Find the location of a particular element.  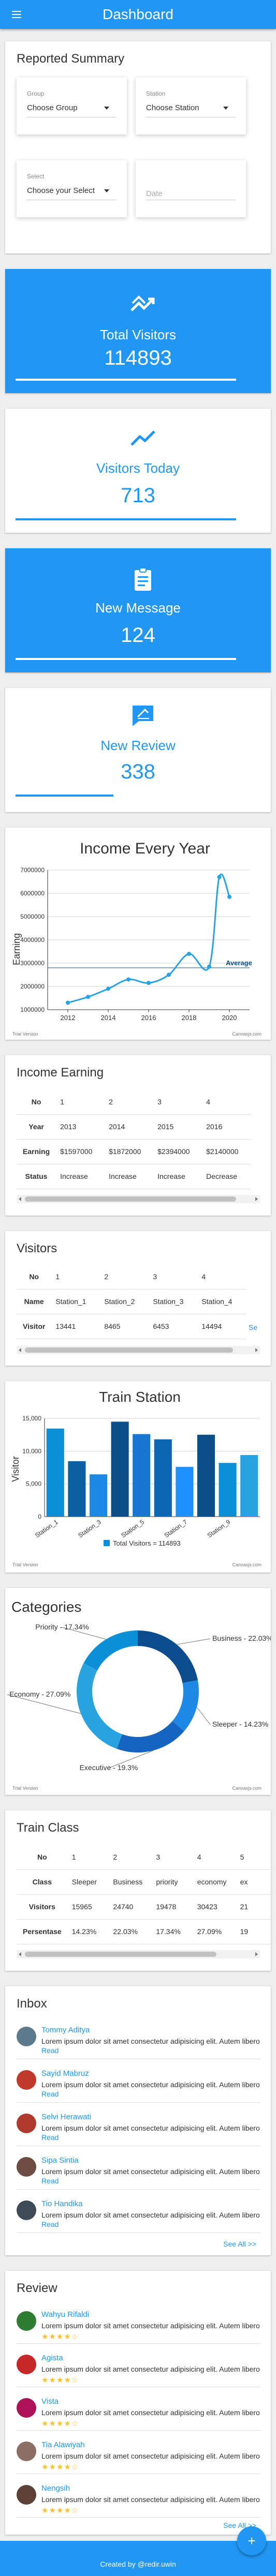

row-header: Name is located at coordinates (34, 1301).